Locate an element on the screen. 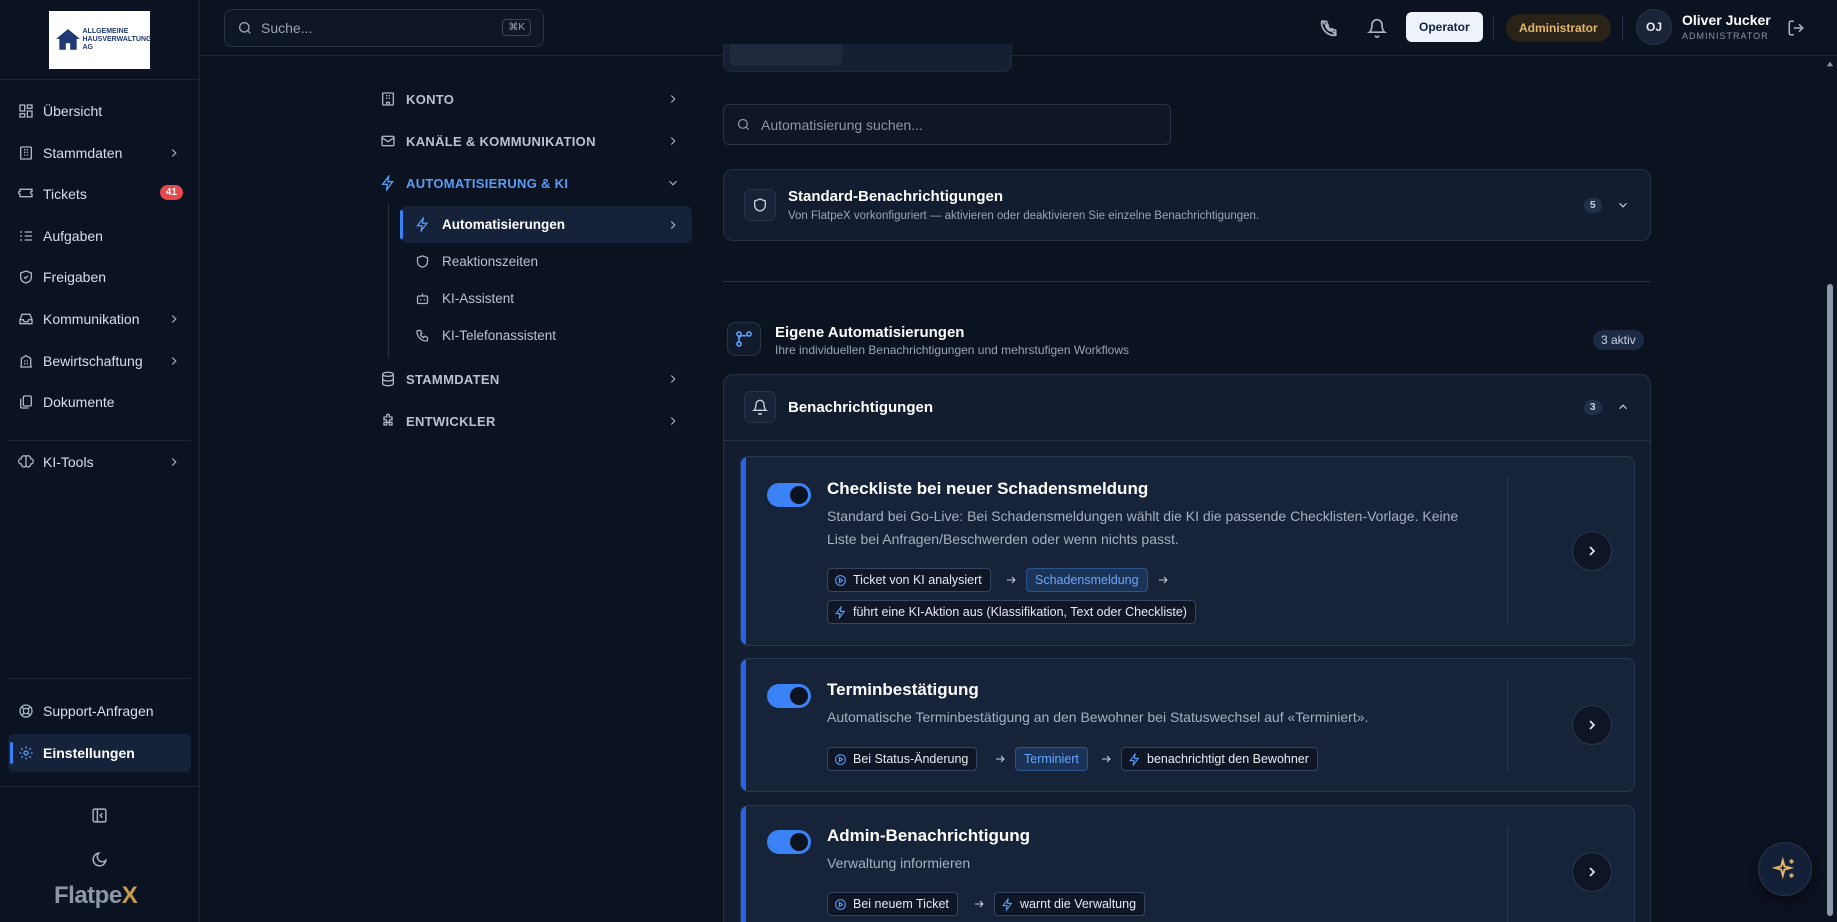 Image resolution: width=1837 pixels, height=922 pixels. sidebar-item-bewirtschaftung: Bewirtschaftung is located at coordinates (99, 361).